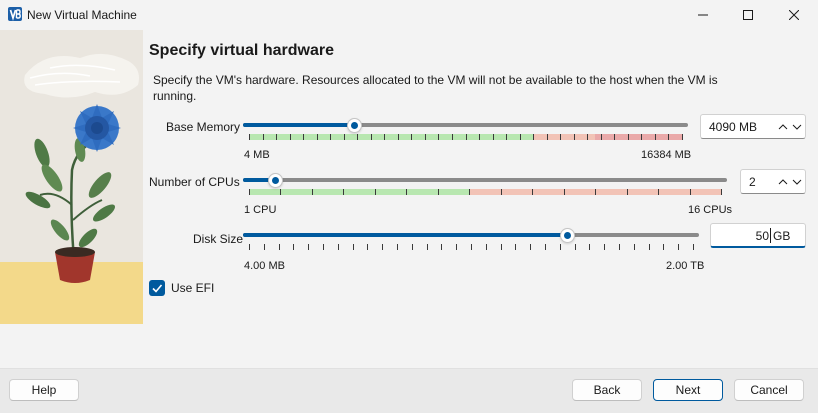 The image size is (818, 413). I want to click on wizard-illustration, so click(71, 177).